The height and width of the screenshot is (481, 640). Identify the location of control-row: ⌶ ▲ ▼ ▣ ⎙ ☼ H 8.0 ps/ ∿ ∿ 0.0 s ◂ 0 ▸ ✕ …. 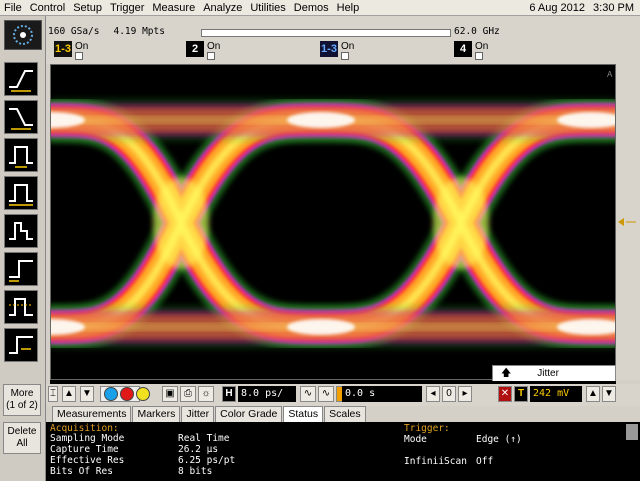
(343, 395).